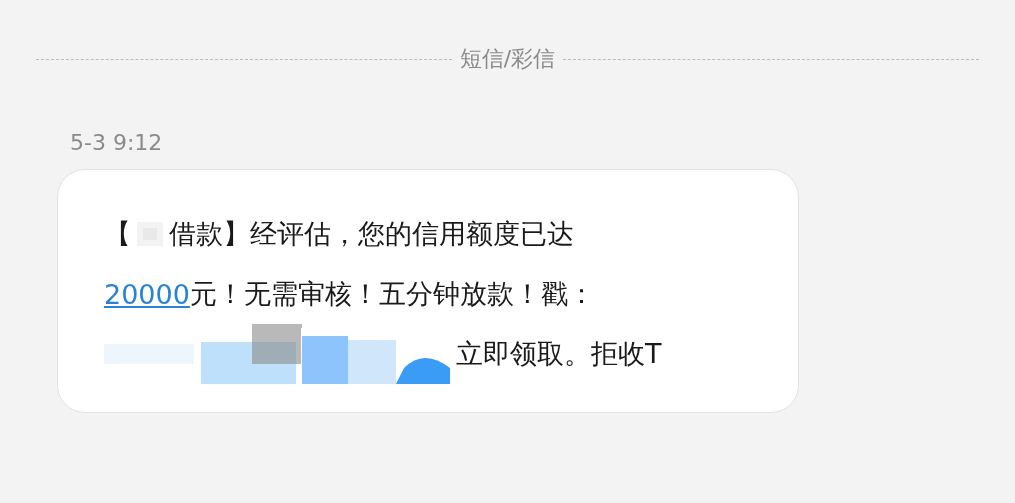 The image size is (1015, 503). I want to click on message-text: 立即领取。拒收T, so click(559, 354).